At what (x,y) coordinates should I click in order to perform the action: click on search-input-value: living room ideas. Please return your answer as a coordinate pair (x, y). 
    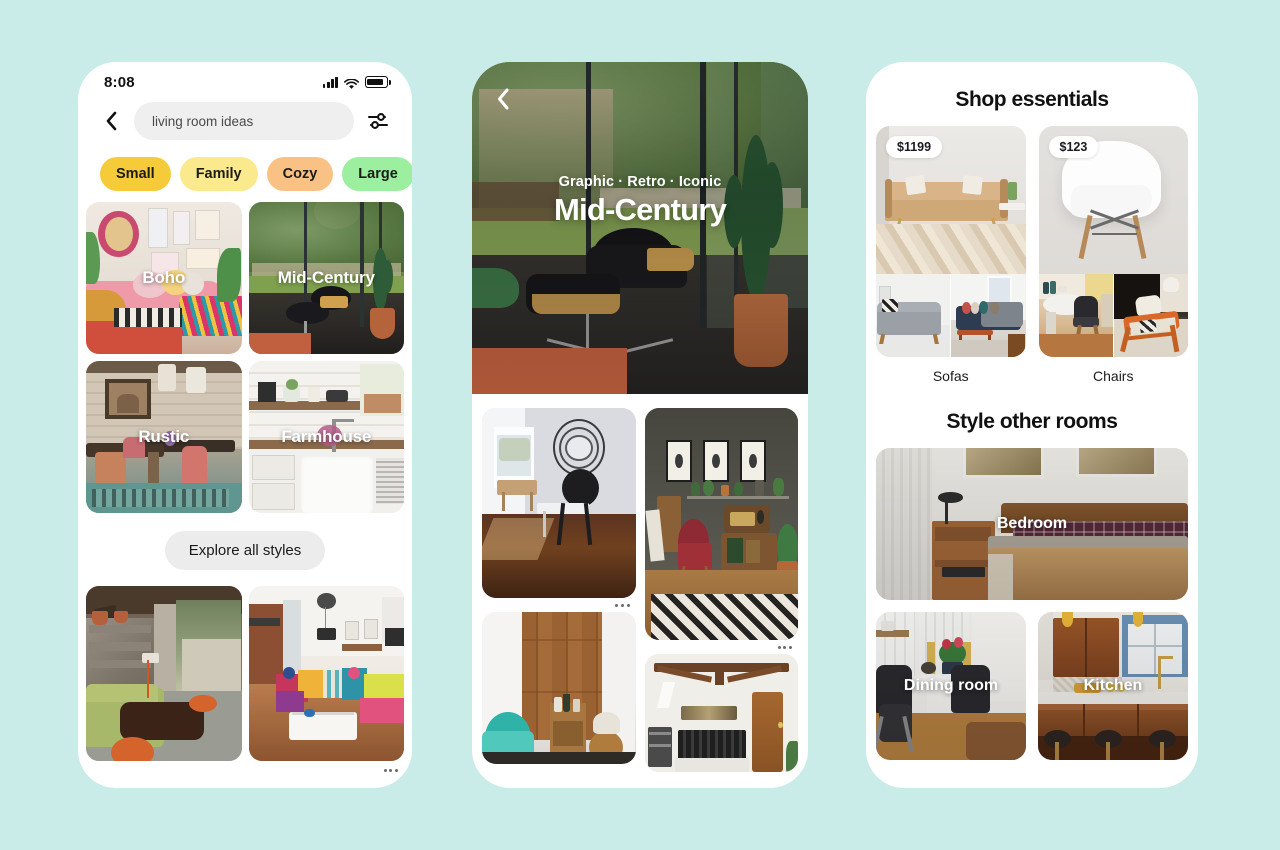
    Looking at the image, I should click on (203, 121).